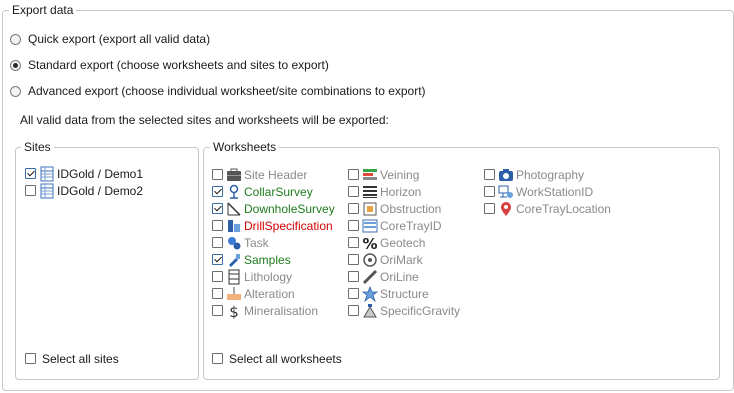 This screenshot has height=393, width=734. I want to click on worksheet-item: Site Header, so click(259, 174).